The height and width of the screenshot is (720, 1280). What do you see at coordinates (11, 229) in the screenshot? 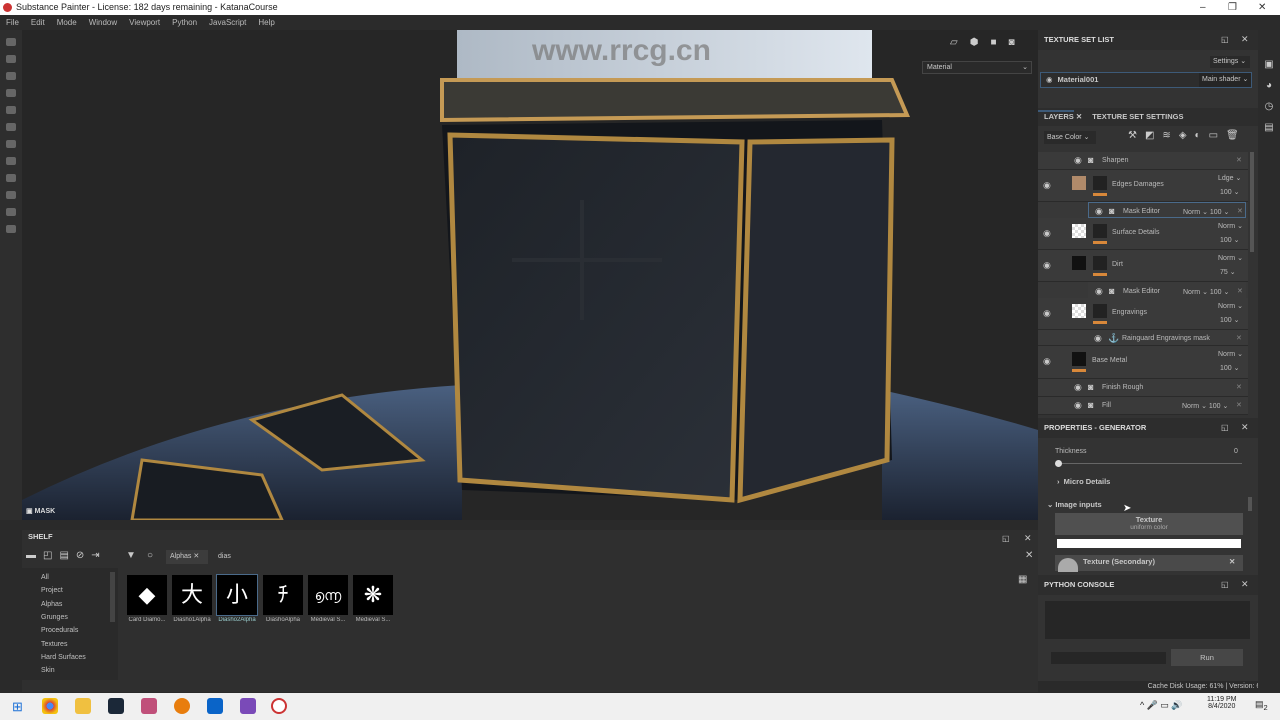
I see `export-icon` at bounding box center [11, 229].